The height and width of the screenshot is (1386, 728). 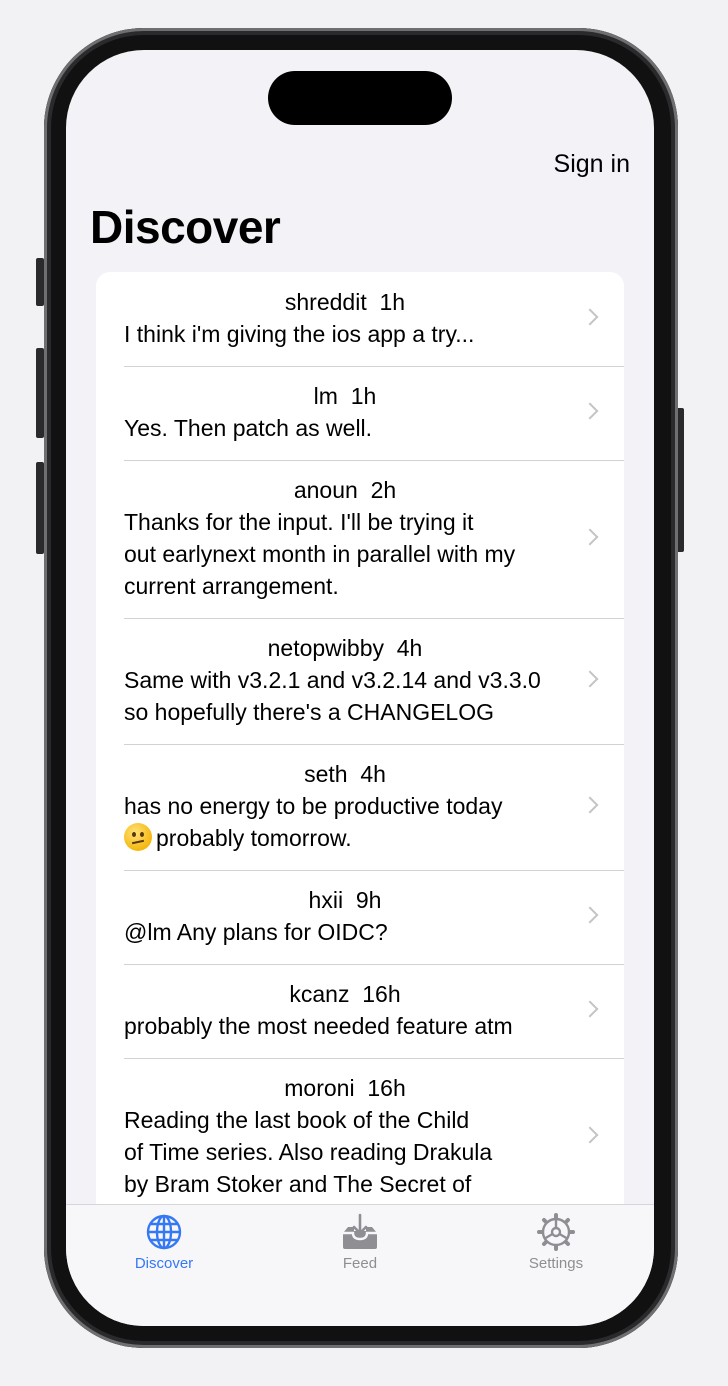 What do you see at coordinates (164, 1263) in the screenshot?
I see `tab-label: Discover` at bounding box center [164, 1263].